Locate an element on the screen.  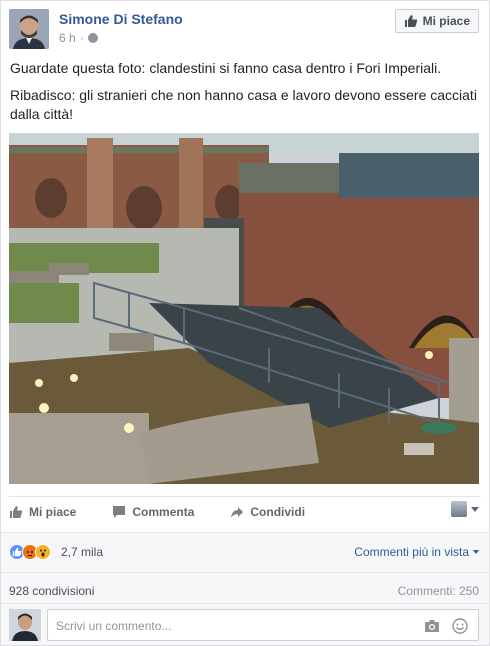
like-button: Mi piace is located at coordinates (42, 512).